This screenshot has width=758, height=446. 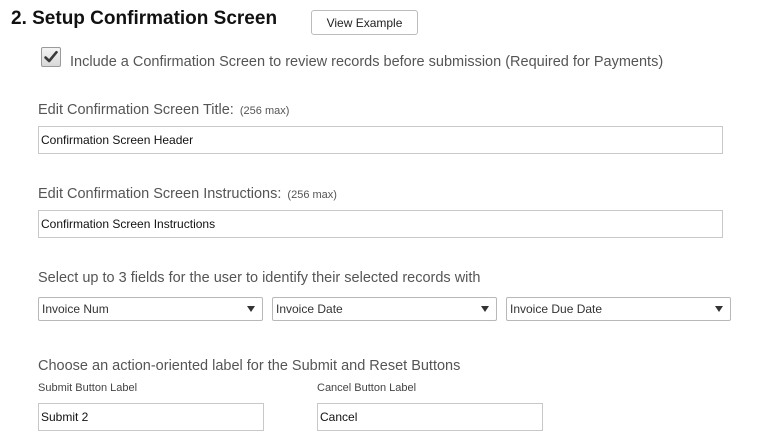 I want to click on include-confirmation-checkbox, so click(x=51, y=57).